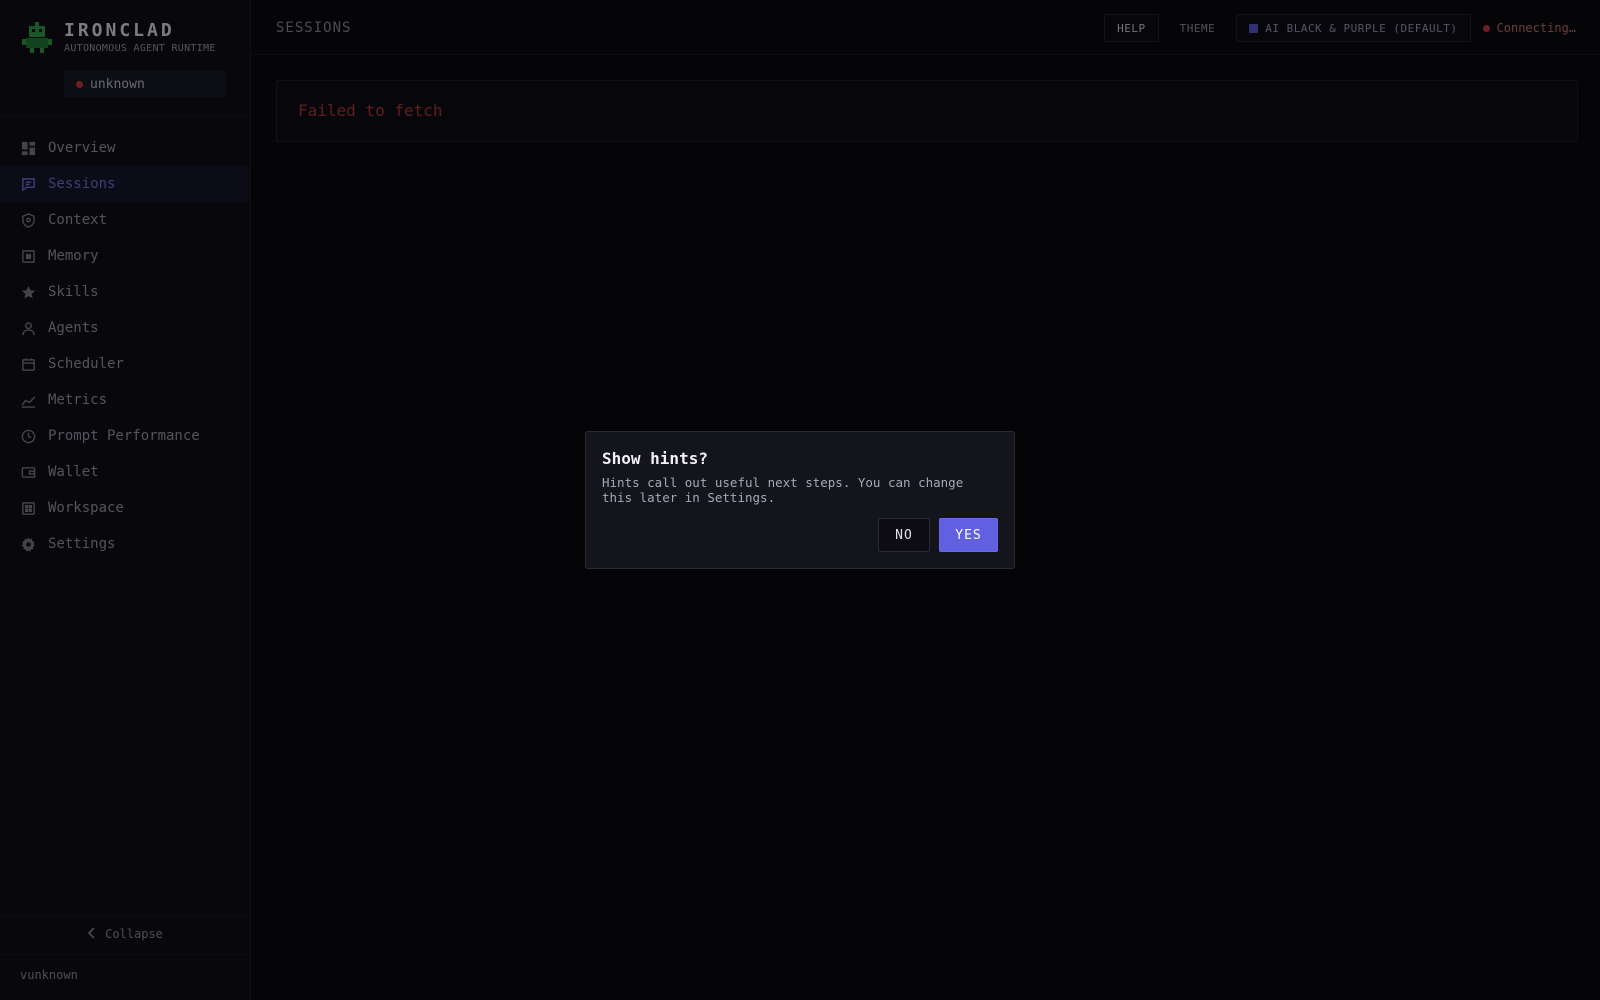 The height and width of the screenshot is (1000, 1600). I want to click on dialog-title: Show hints?, so click(655, 458).